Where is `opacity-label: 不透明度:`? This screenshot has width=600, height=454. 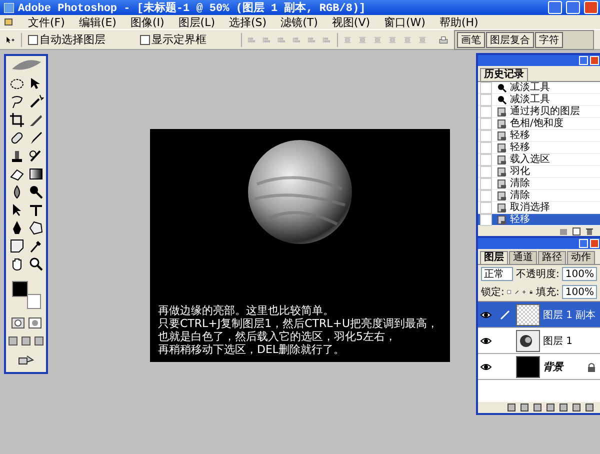
opacity-label: 不透明度: is located at coordinates (538, 274).